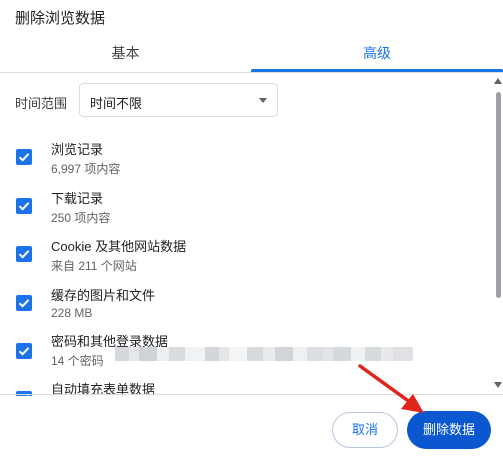  What do you see at coordinates (103, 295) in the screenshot?
I see `item-title: 缓存的图片和文件` at bounding box center [103, 295].